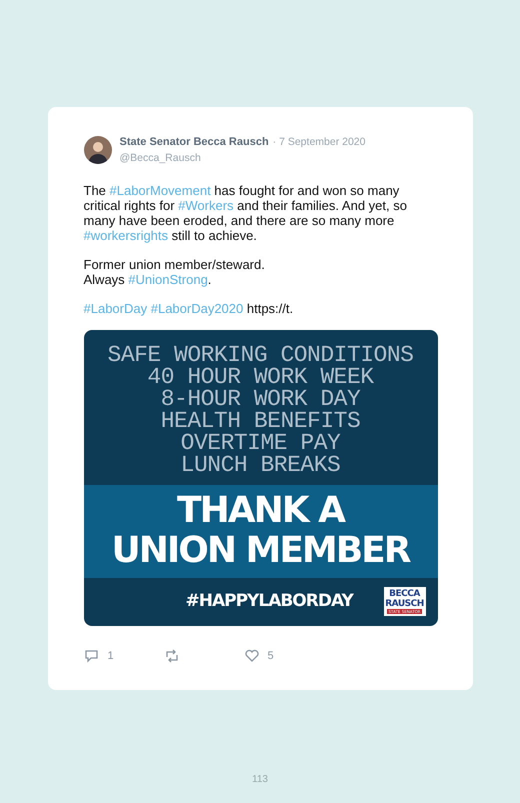 The height and width of the screenshot is (803, 520). What do you see at coordinates (175, 271) in the screenshot?
I see `tweet-text: Former union member/steward. Always #UnionStrong.` at bounding box center [175, 271].